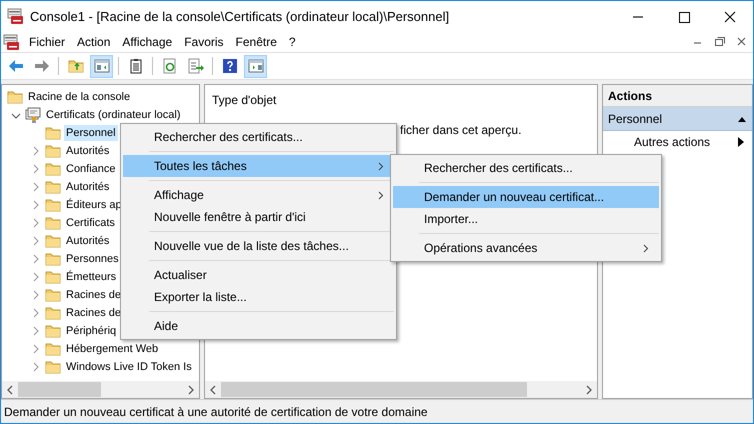  What do you see at coordinates (216, 412) in the screenshot?
I see `status-text: Demander un nouveau certificat à une autorité de certification de votre domaine` at bounding box center [216, 412].